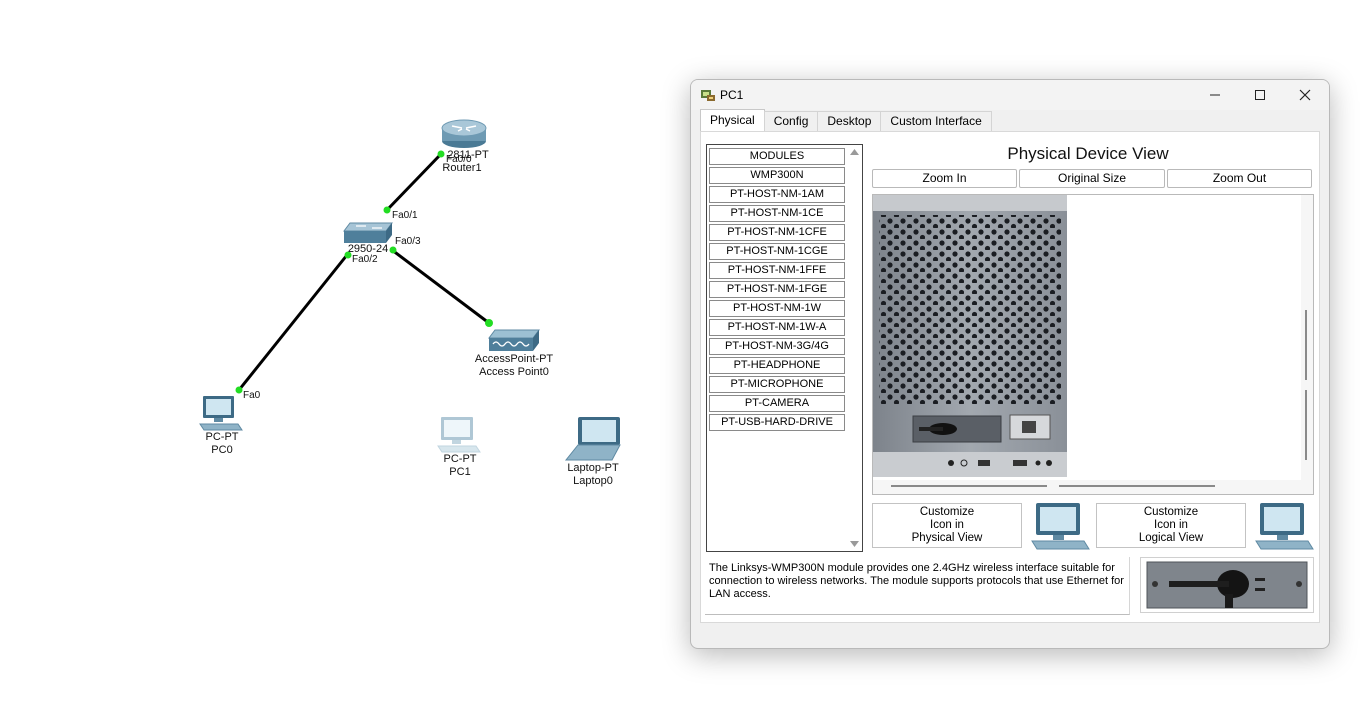  I want to click on tab-config: Config, so click(791, 121).